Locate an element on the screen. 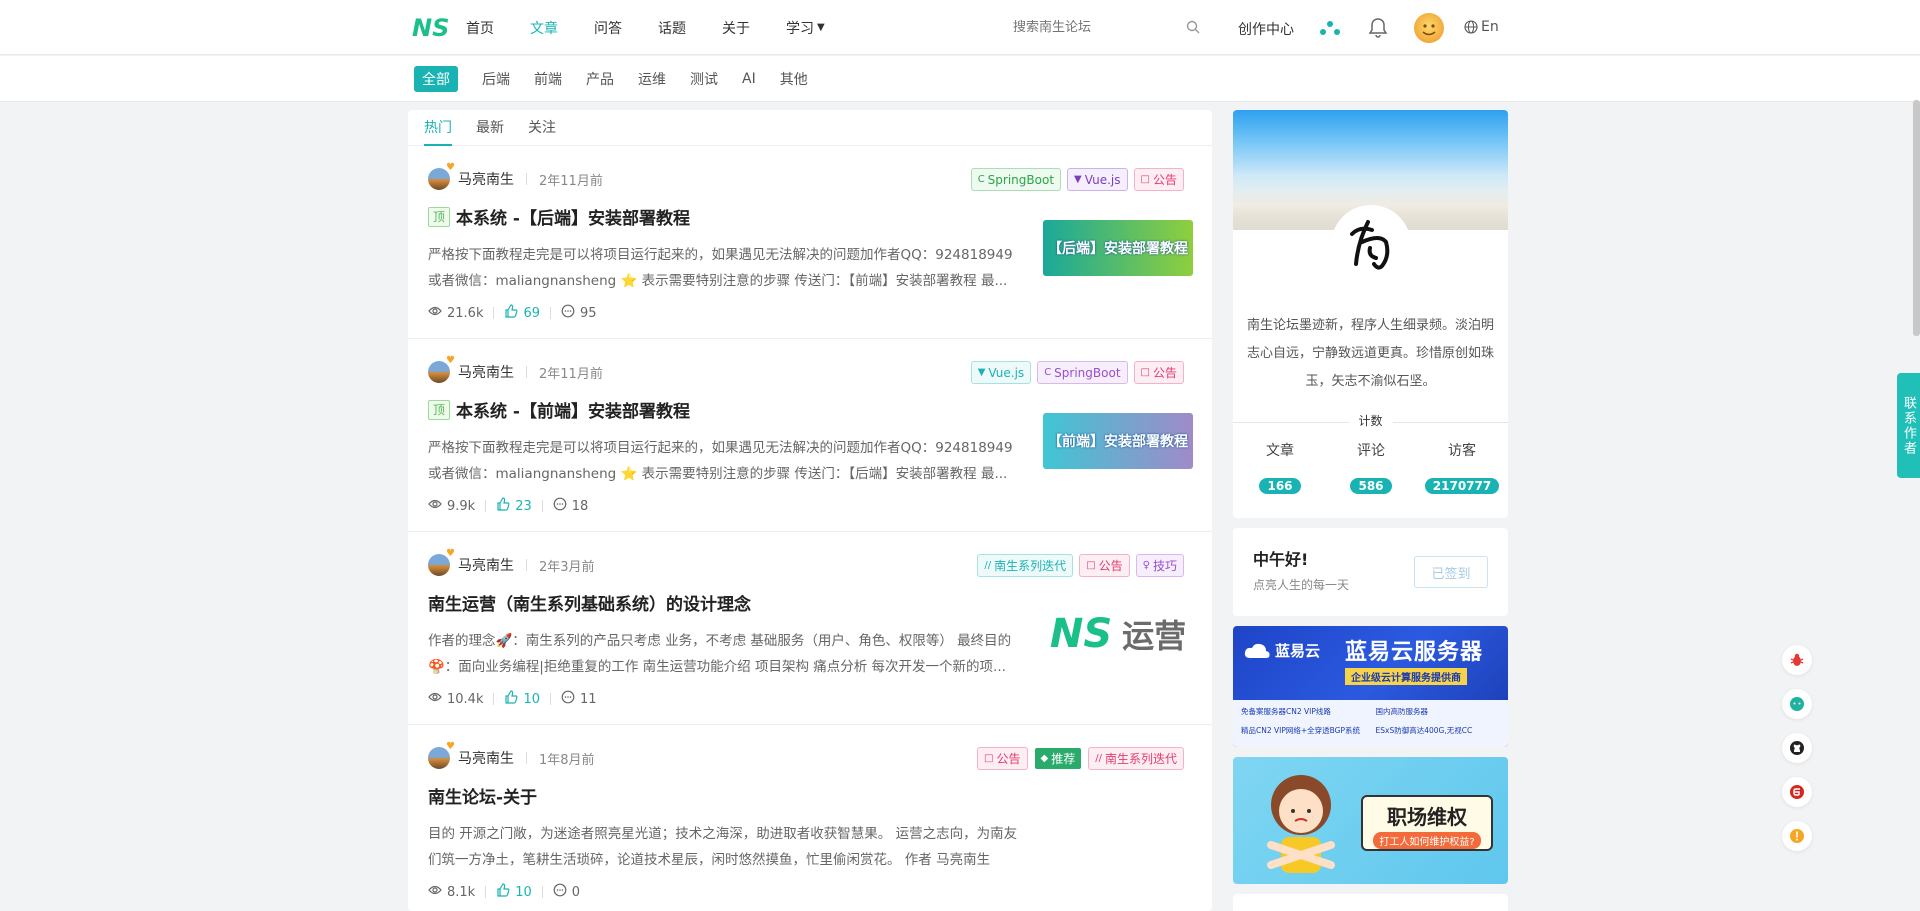 This screenshot has width=1920, height=911. search-input is located at coordinates (1090, 27).